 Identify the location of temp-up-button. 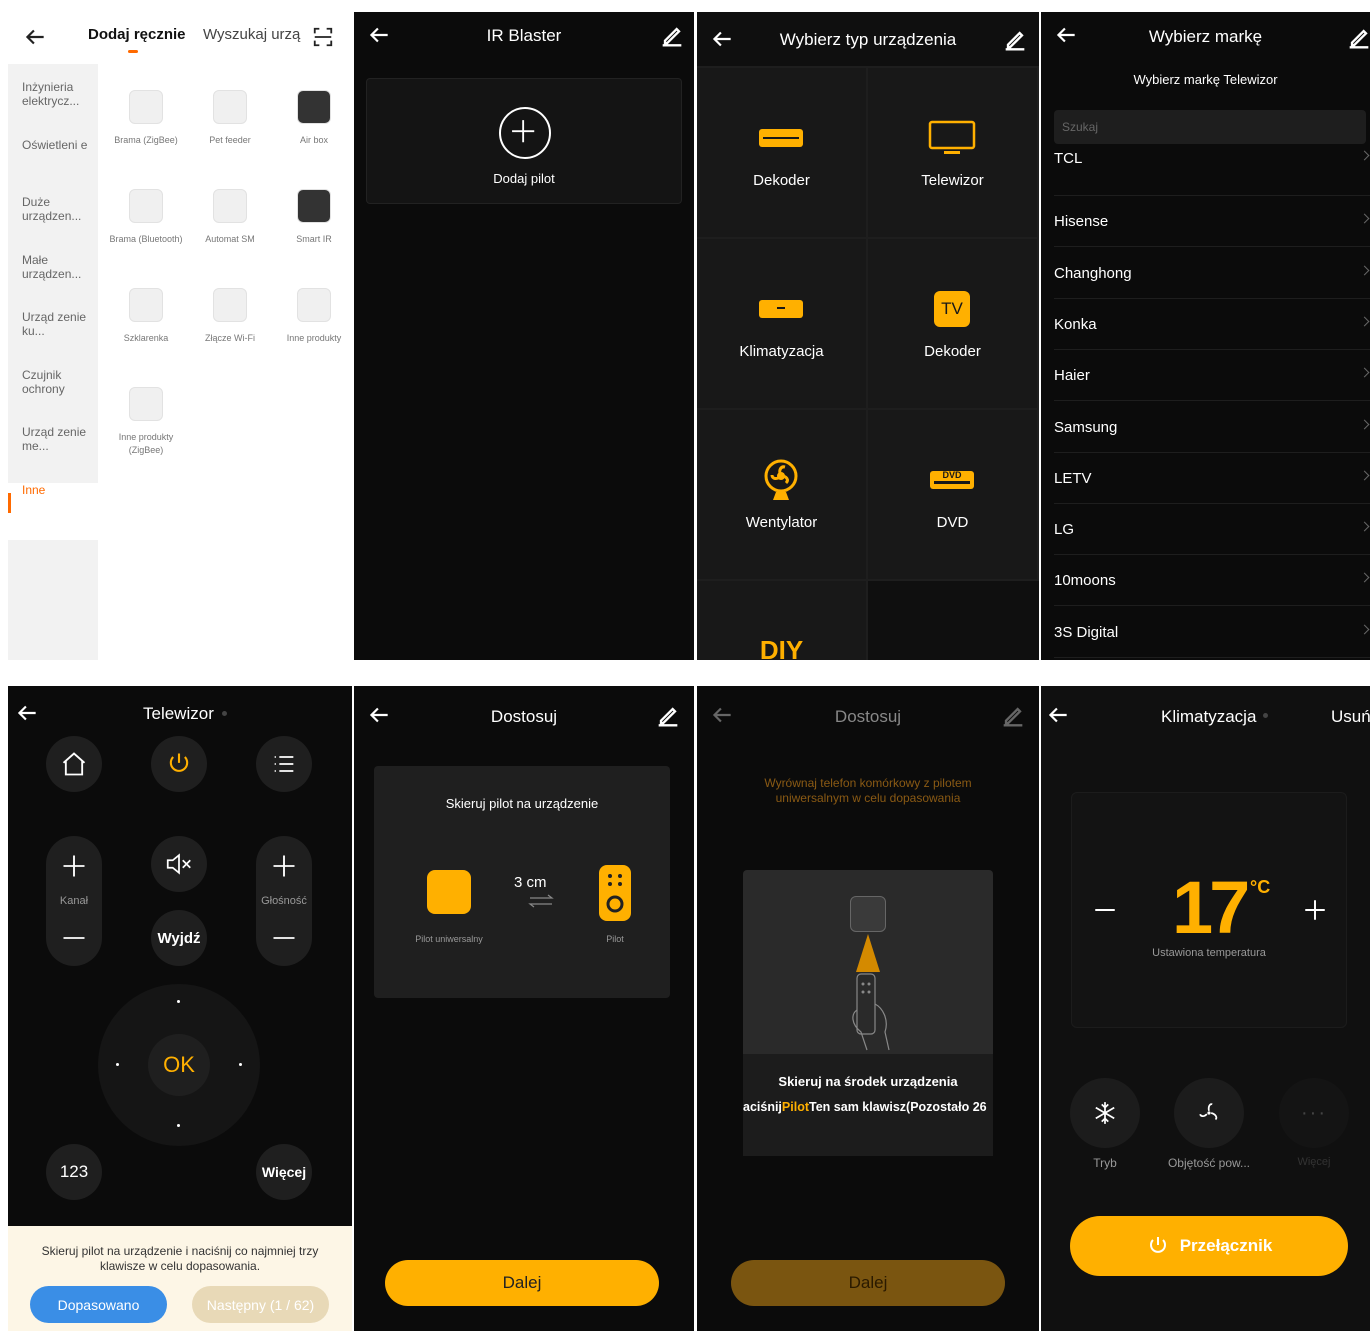
(1315, 910).